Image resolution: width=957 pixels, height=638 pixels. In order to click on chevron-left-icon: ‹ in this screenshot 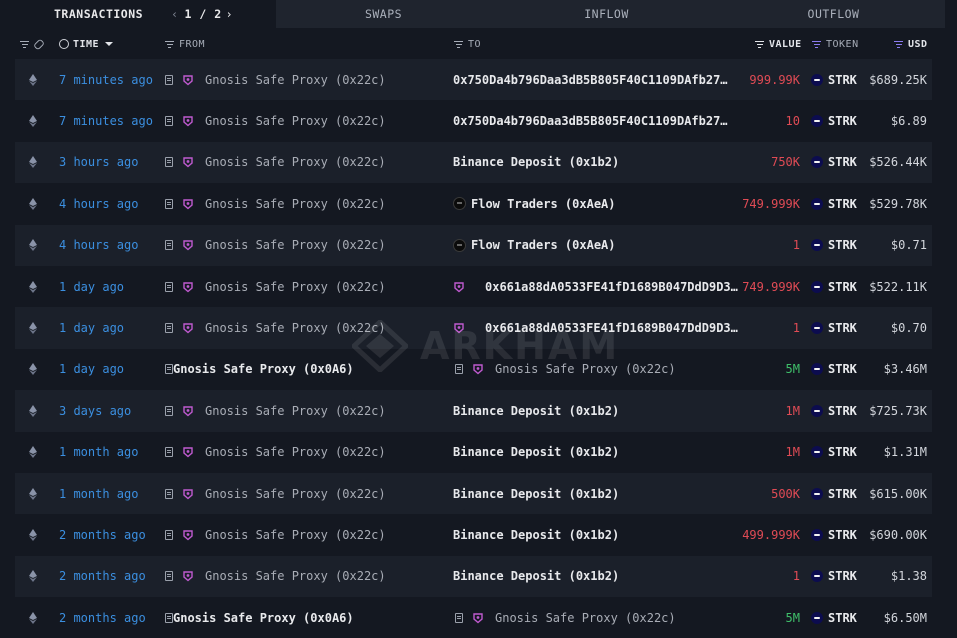, I will do `click(174, 14)`.